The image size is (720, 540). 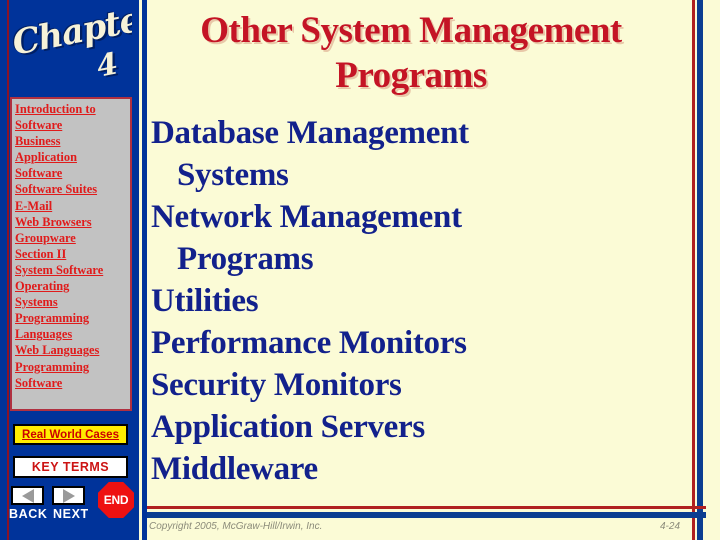 What do you see at coordinates (28, 514) in the screenshot?
I see `back-button-label: BACK` at bounding box center [28, 514].